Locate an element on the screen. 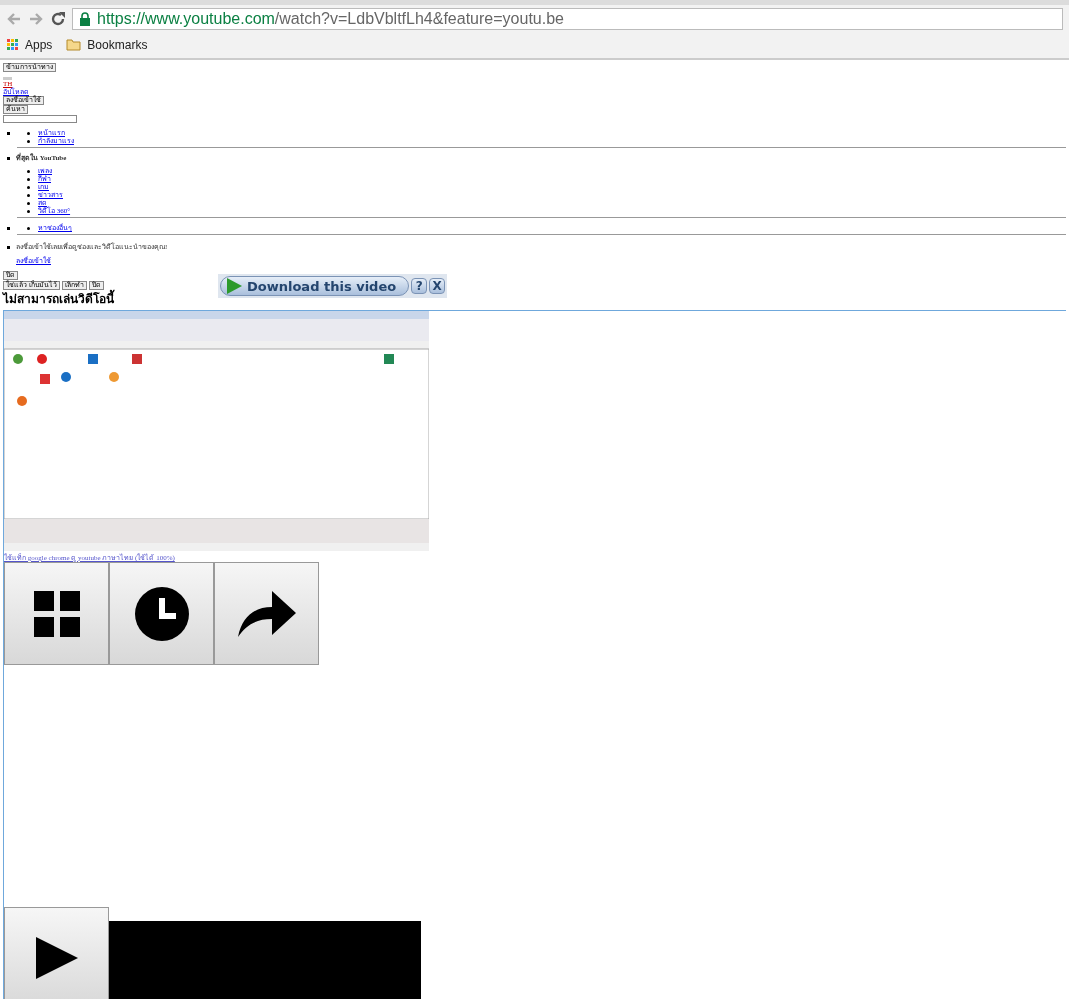  clock-button is located at coordinates (161, 613).